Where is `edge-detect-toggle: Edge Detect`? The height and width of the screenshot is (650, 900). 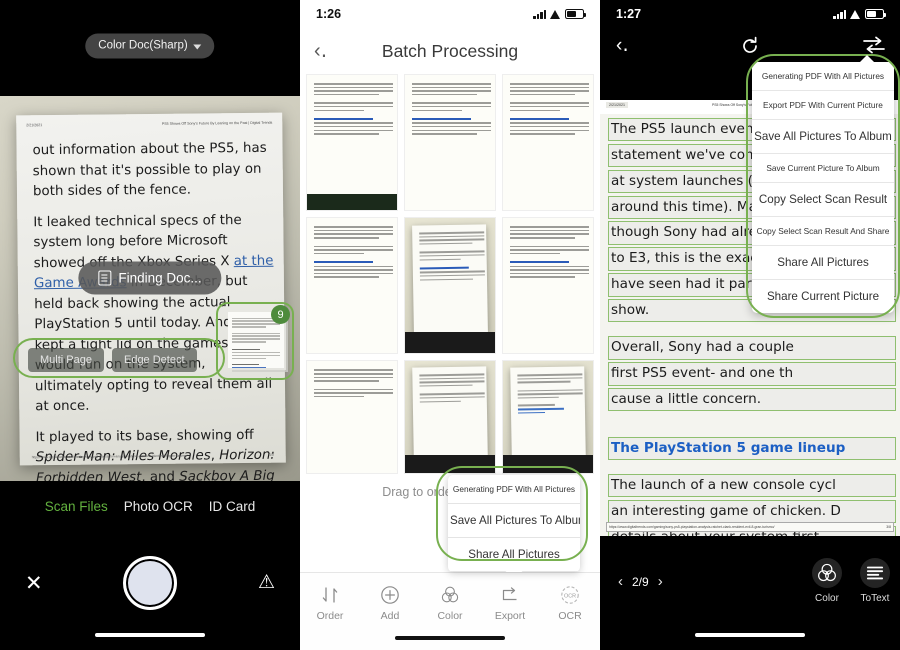 edge-detect-toggle: Edge Detect is located at coordinates (154, 360).